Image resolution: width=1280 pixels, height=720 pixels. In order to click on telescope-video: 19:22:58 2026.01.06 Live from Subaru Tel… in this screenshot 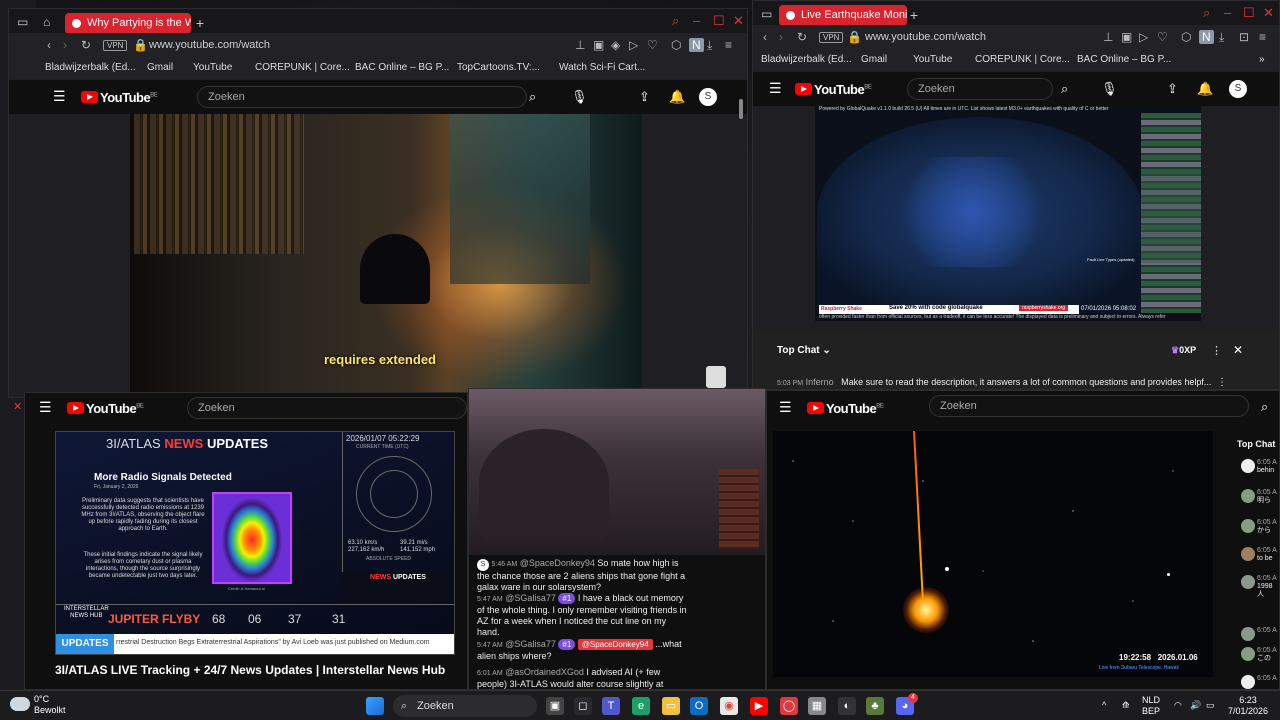, I will do `click(993, 553)`.